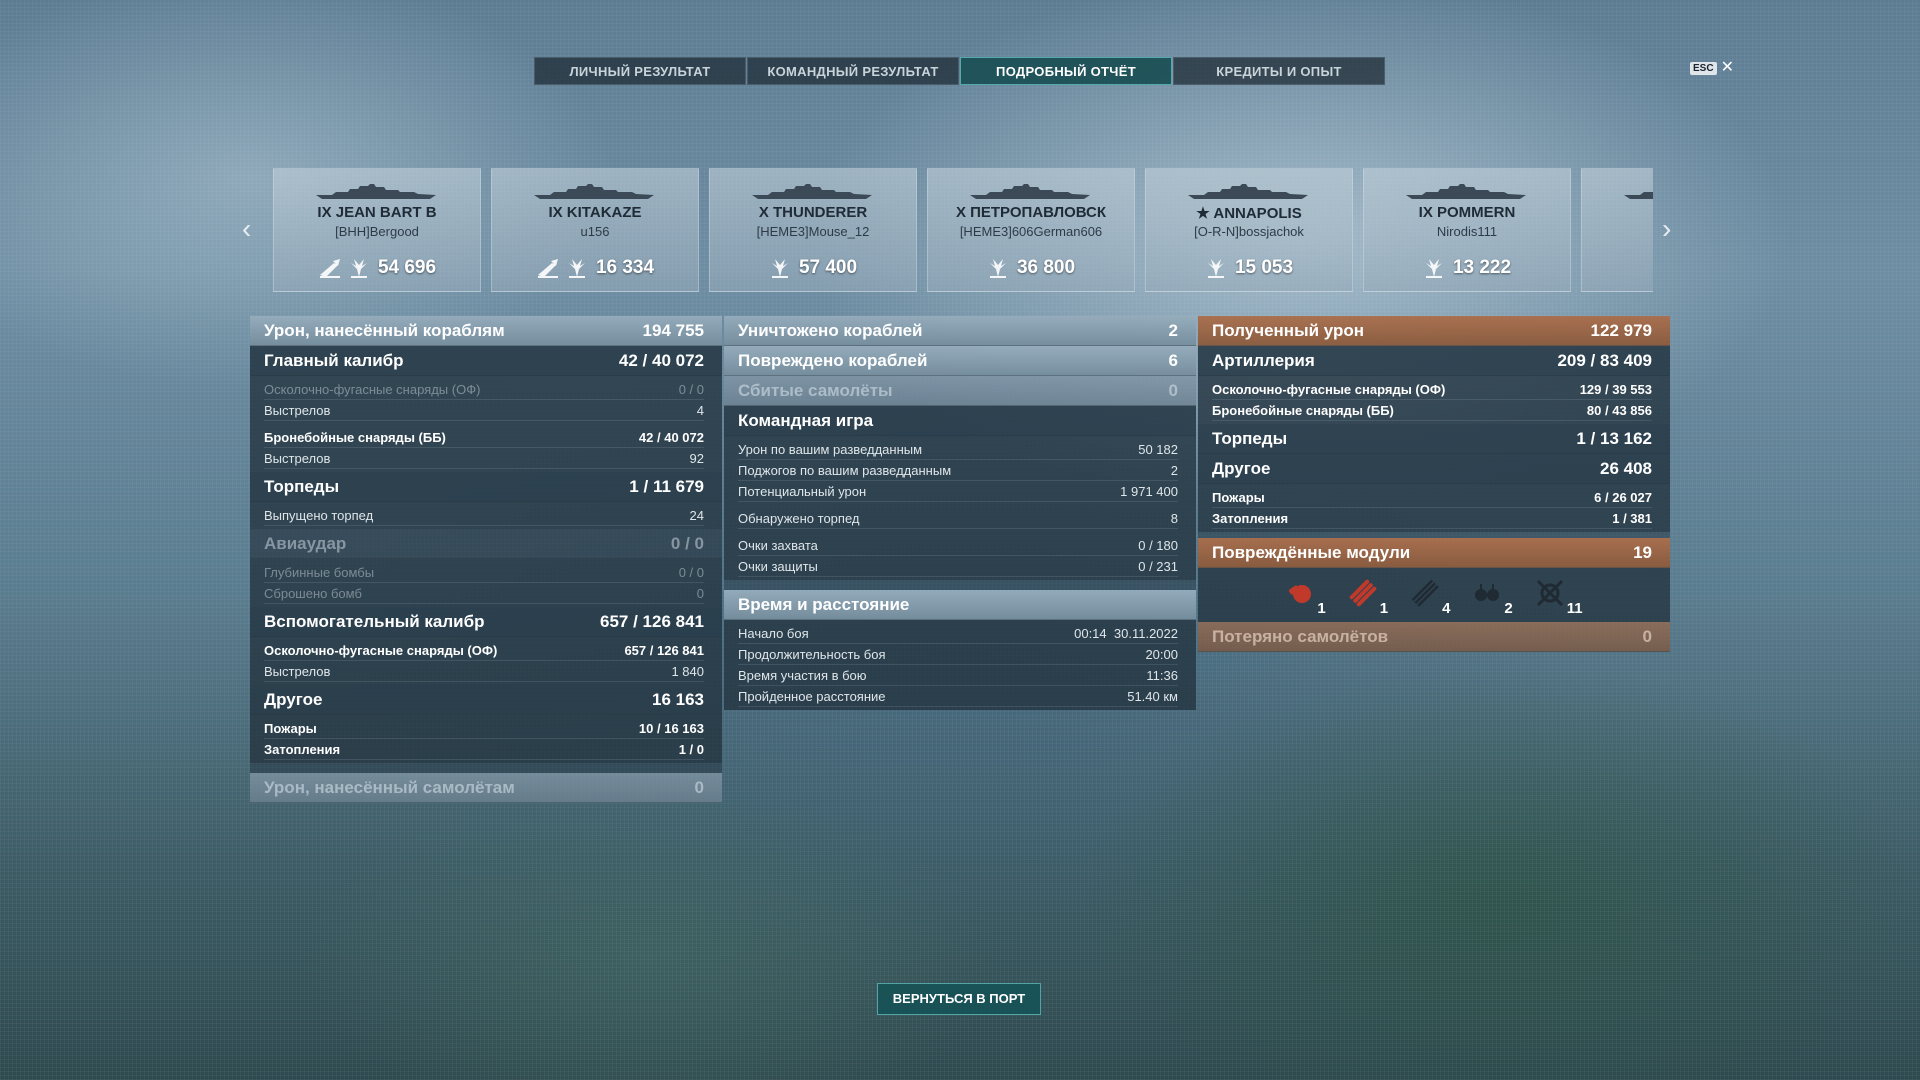 The height and width of the screenshot is (1080, 1920). I want to click on planes-shot-header: Сбитые самолёты 0, so click(960, 391).